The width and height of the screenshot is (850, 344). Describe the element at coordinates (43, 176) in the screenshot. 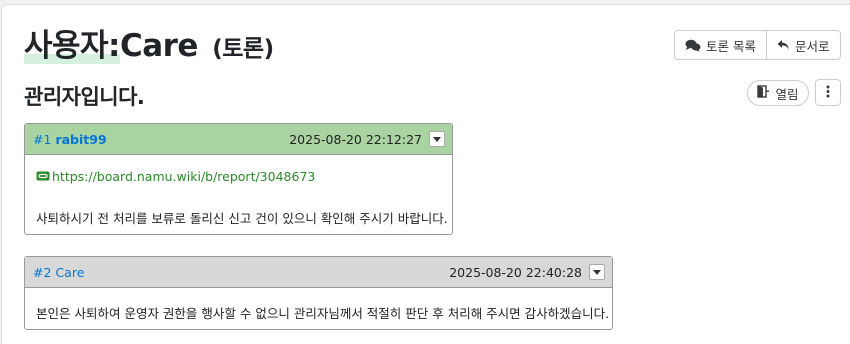

I see `link-icon` at that location.